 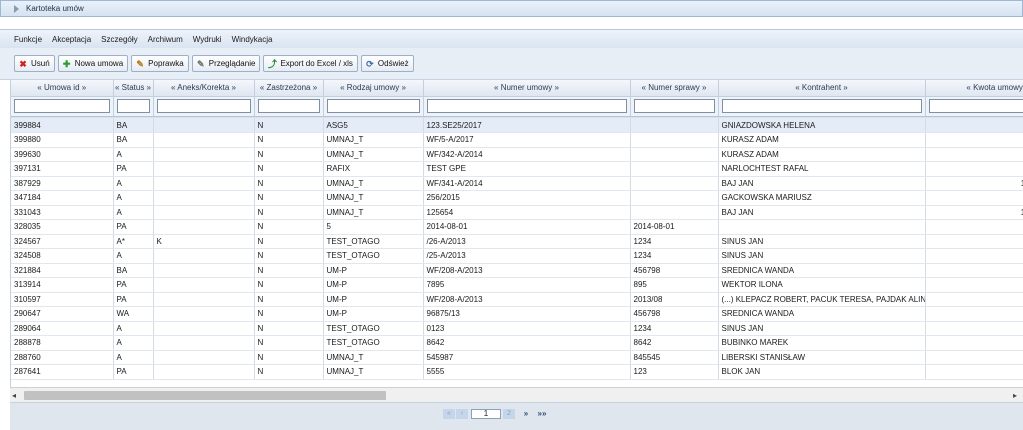 I want to click on menu-item-windykacja: Windykacja, so click(x=252, y=39).